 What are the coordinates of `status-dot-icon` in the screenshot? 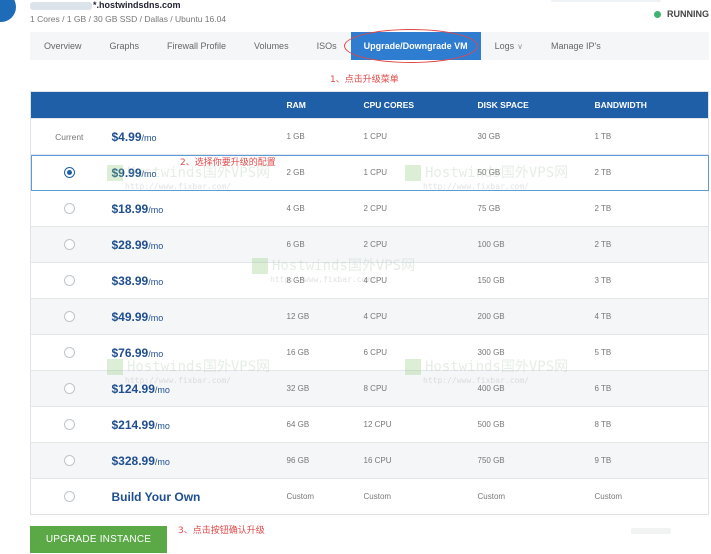 It's located at (657, 14).